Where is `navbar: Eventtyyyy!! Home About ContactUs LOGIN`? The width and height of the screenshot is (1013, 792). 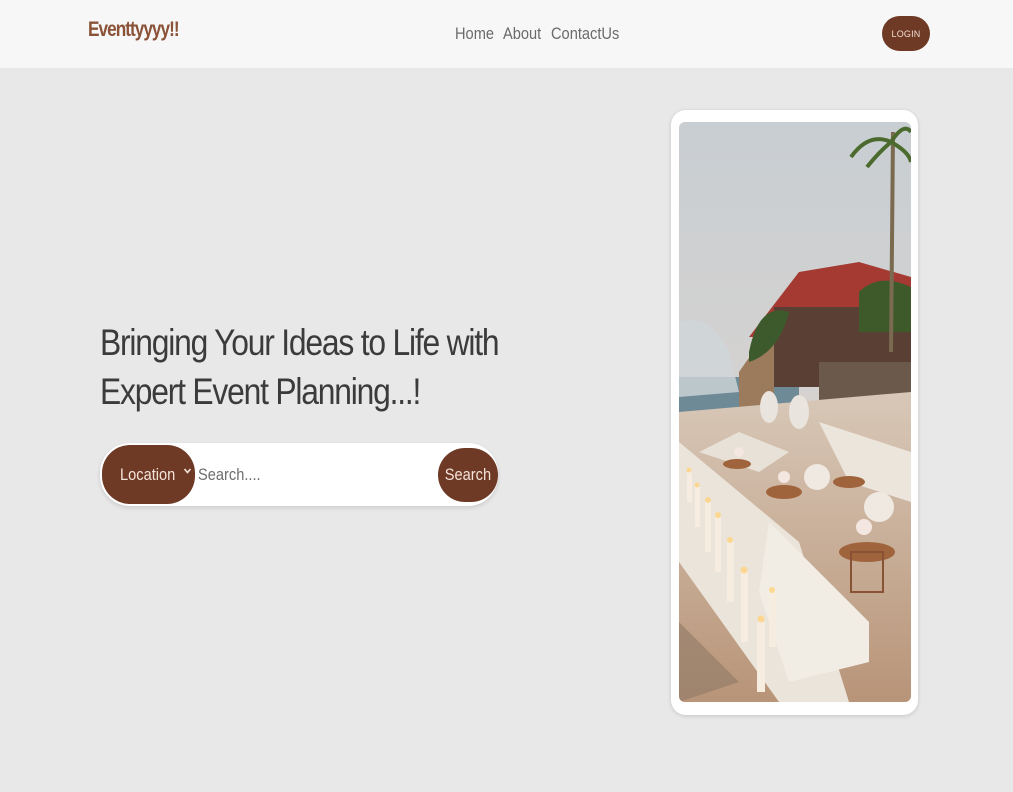
navbar: Eventtyyyy!! Home About ContactUs LOGIN is located at coordinates (506, 34).